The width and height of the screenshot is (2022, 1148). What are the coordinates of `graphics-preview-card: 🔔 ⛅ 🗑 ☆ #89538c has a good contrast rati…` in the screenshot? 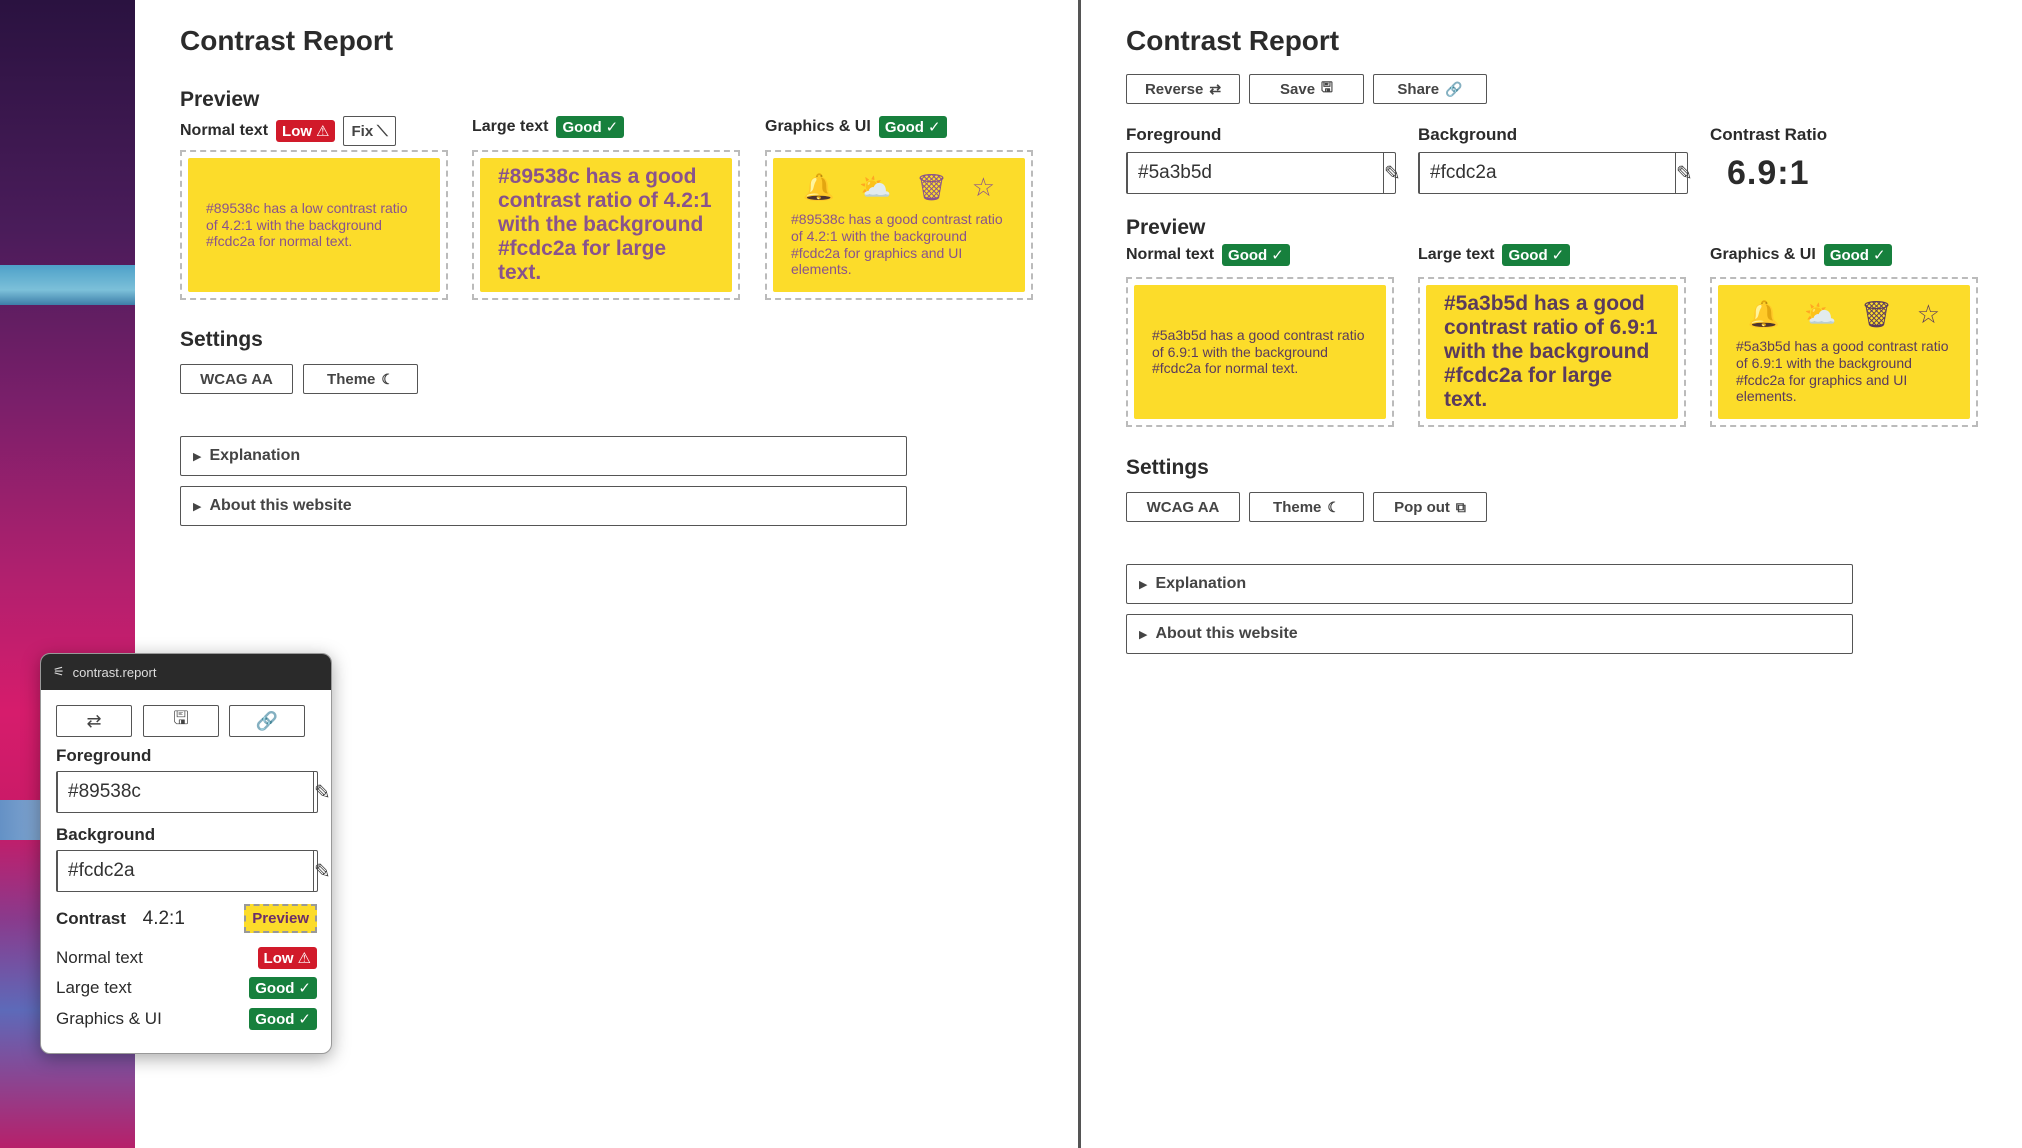 It's located at (899, 225).